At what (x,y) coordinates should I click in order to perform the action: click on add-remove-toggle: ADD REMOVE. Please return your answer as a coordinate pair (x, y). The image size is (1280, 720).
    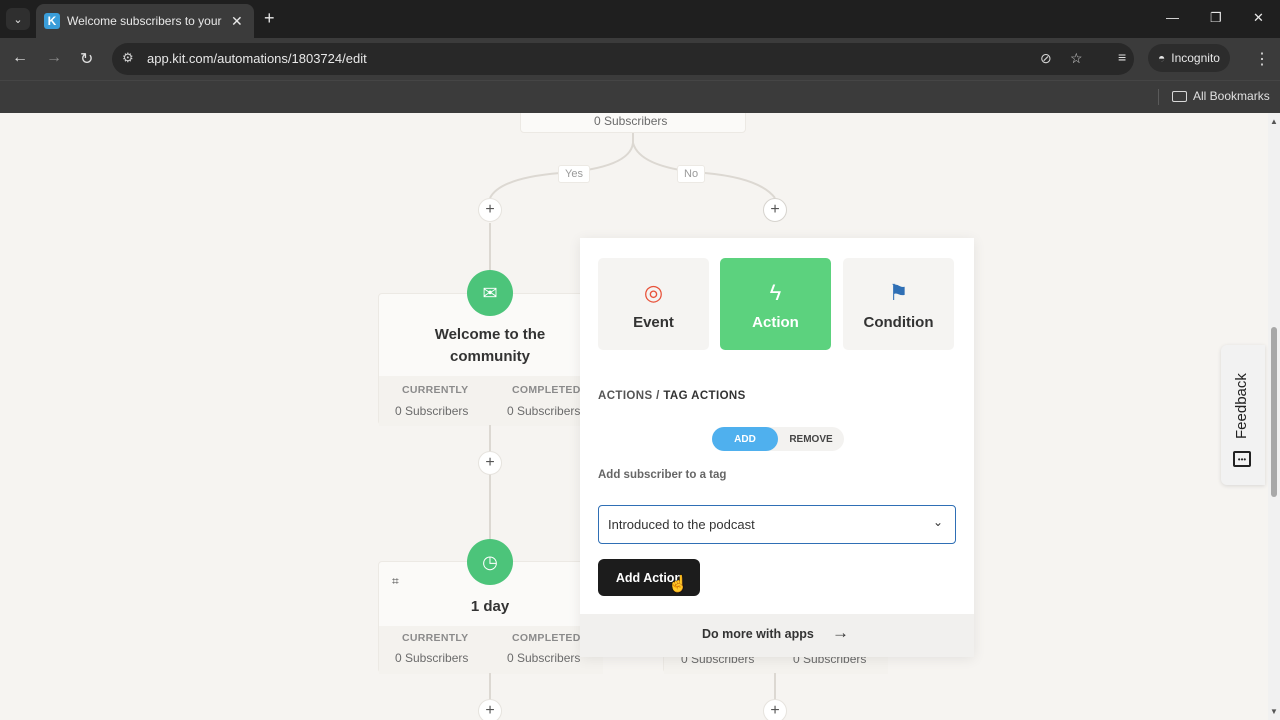
    Looking at the image, I should click on (778, 439).